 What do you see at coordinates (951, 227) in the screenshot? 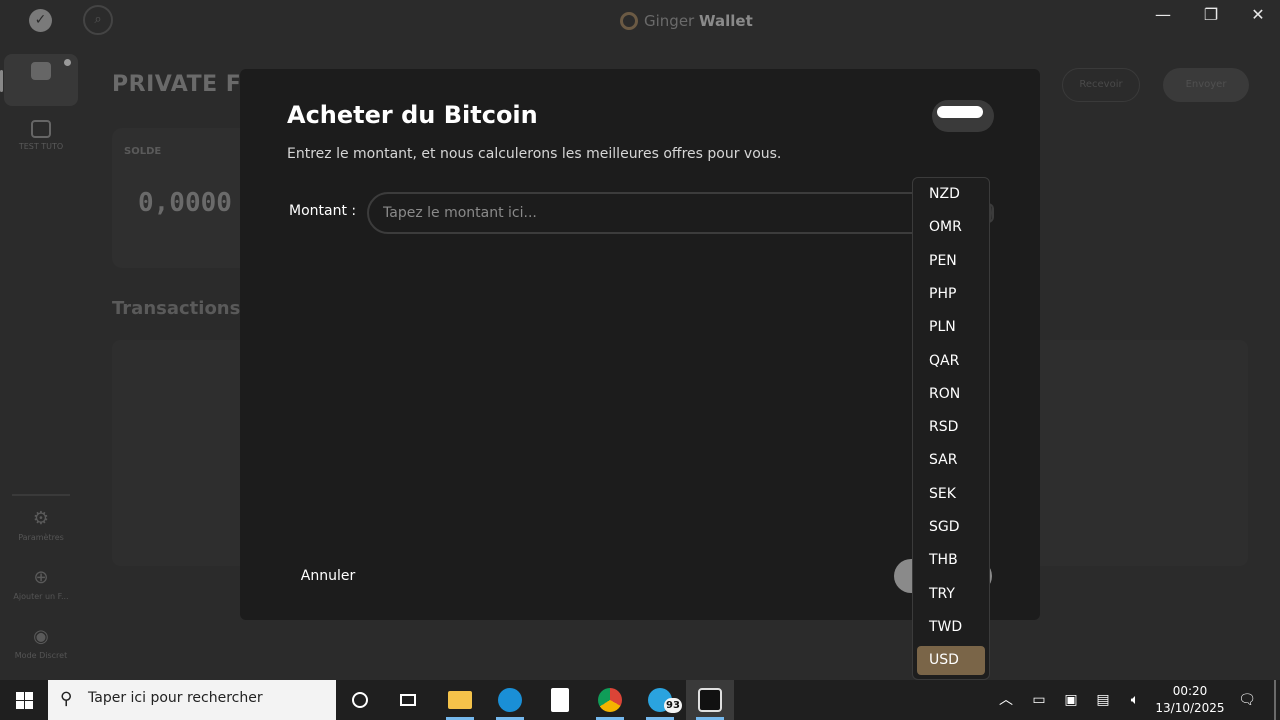
I see `currency-option-omr: OMR` at bounding box center [951, 227].